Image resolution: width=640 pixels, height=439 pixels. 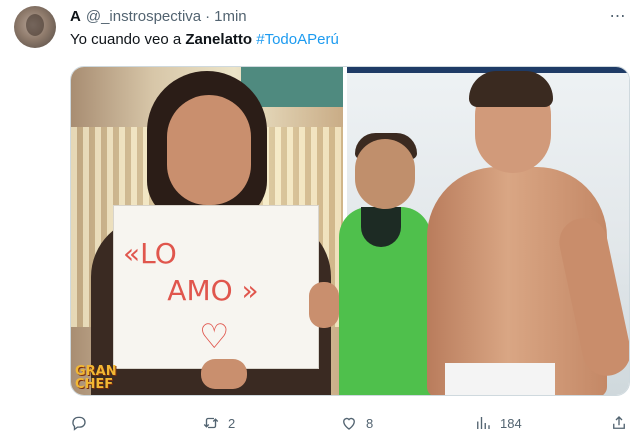 What do you see at coordinates (224, 374) in the screenshot?
I see `hand-left` at bounding box center [224, 374].